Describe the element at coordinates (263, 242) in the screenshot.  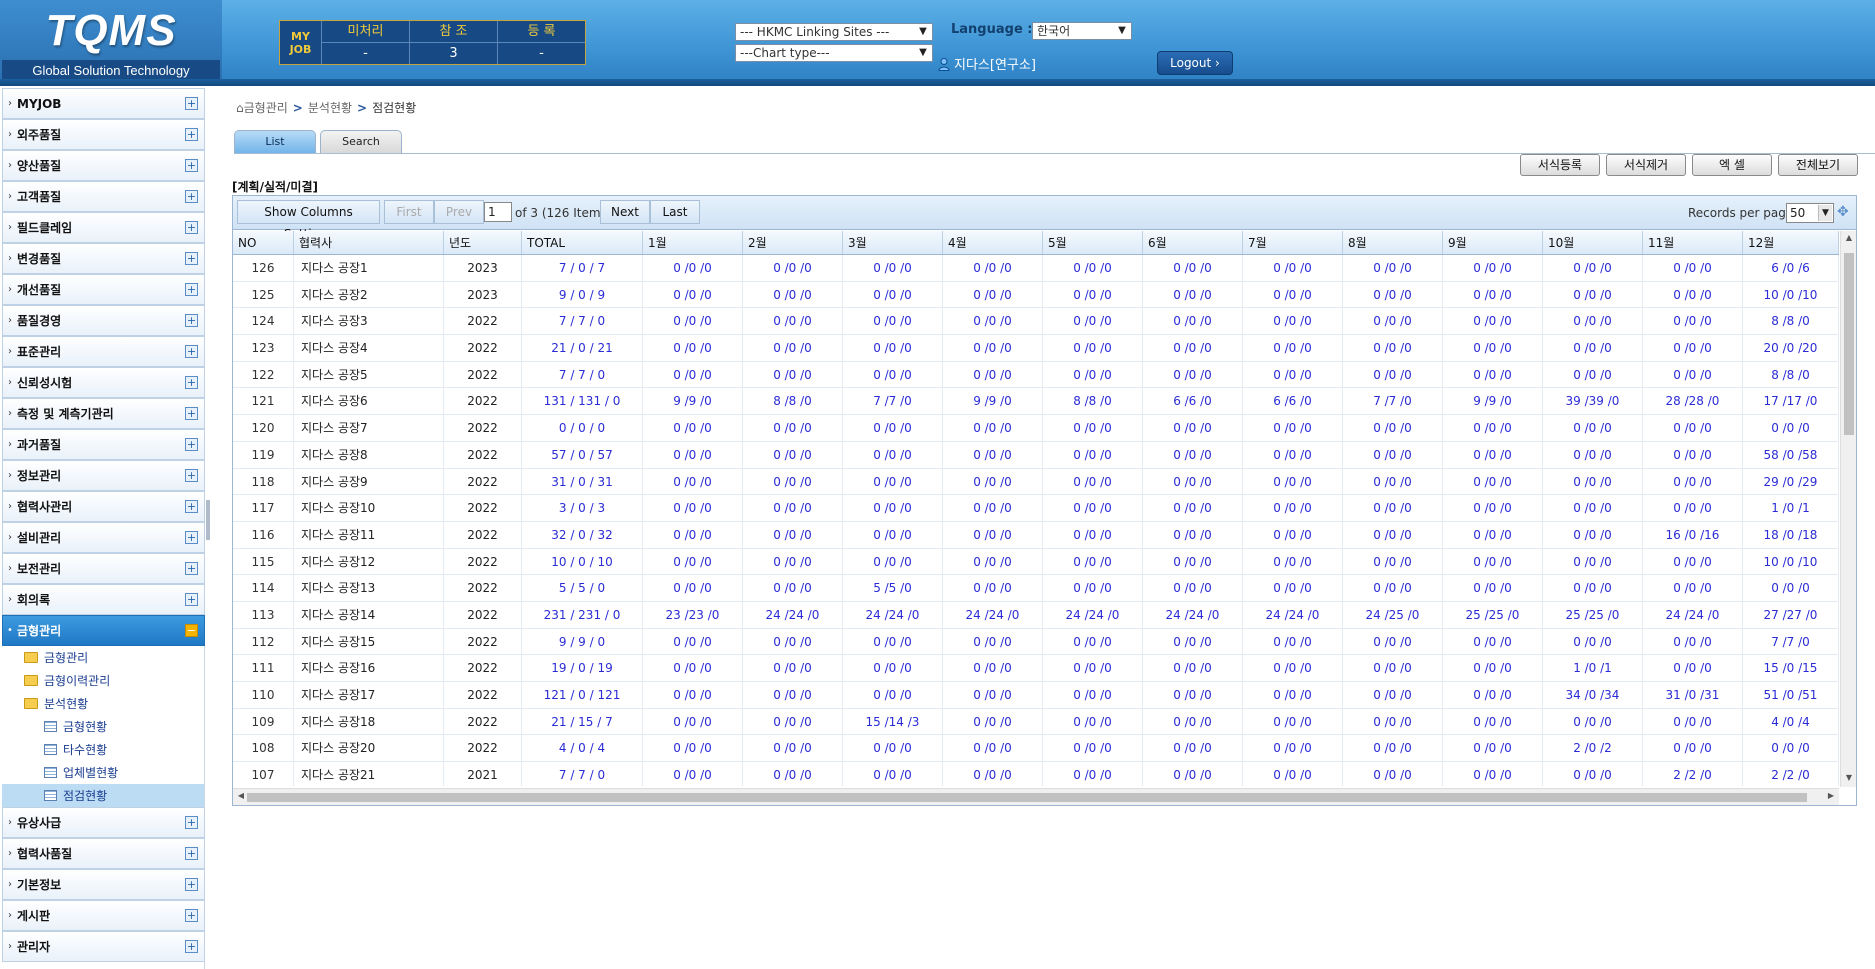
I see `column-header: NO` at that location.